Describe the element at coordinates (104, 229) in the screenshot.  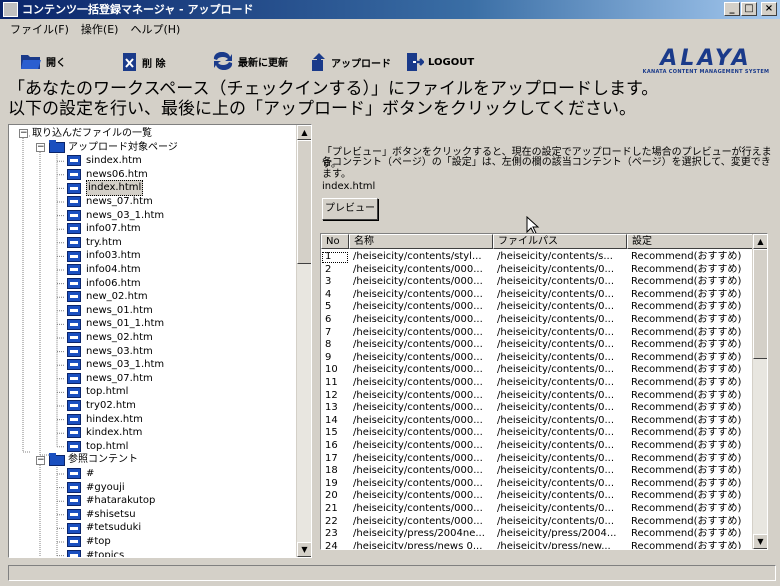
I see `tree-item-file: info07.htm` at that location.